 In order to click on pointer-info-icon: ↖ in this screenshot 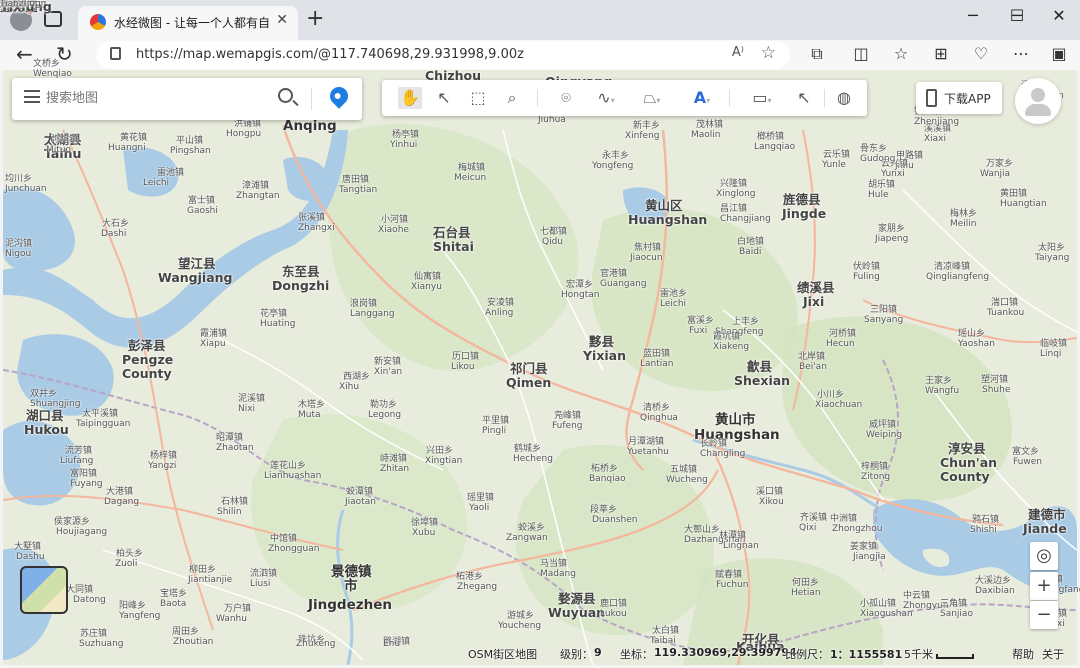, I will do `click(804, 98)`.